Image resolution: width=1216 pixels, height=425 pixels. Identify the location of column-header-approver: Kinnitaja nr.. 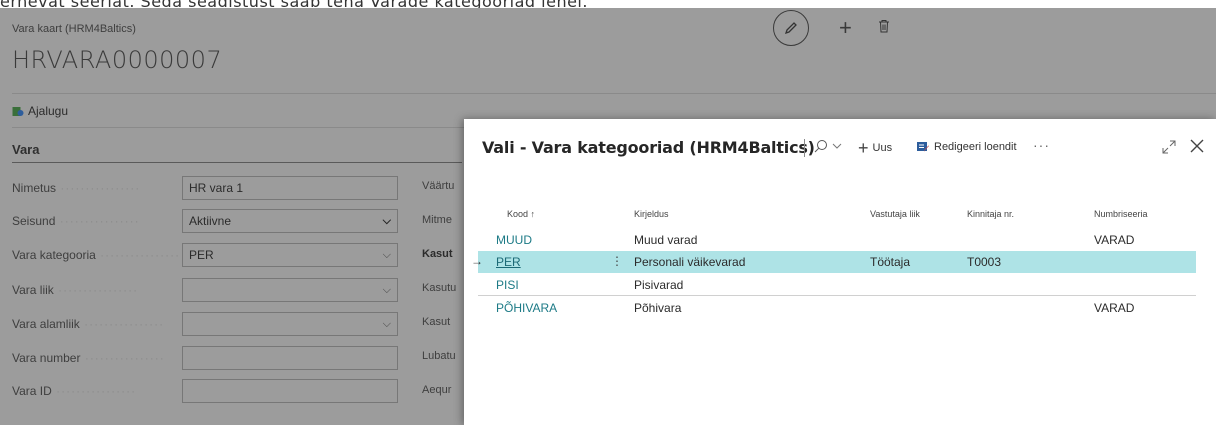
(990, 214).